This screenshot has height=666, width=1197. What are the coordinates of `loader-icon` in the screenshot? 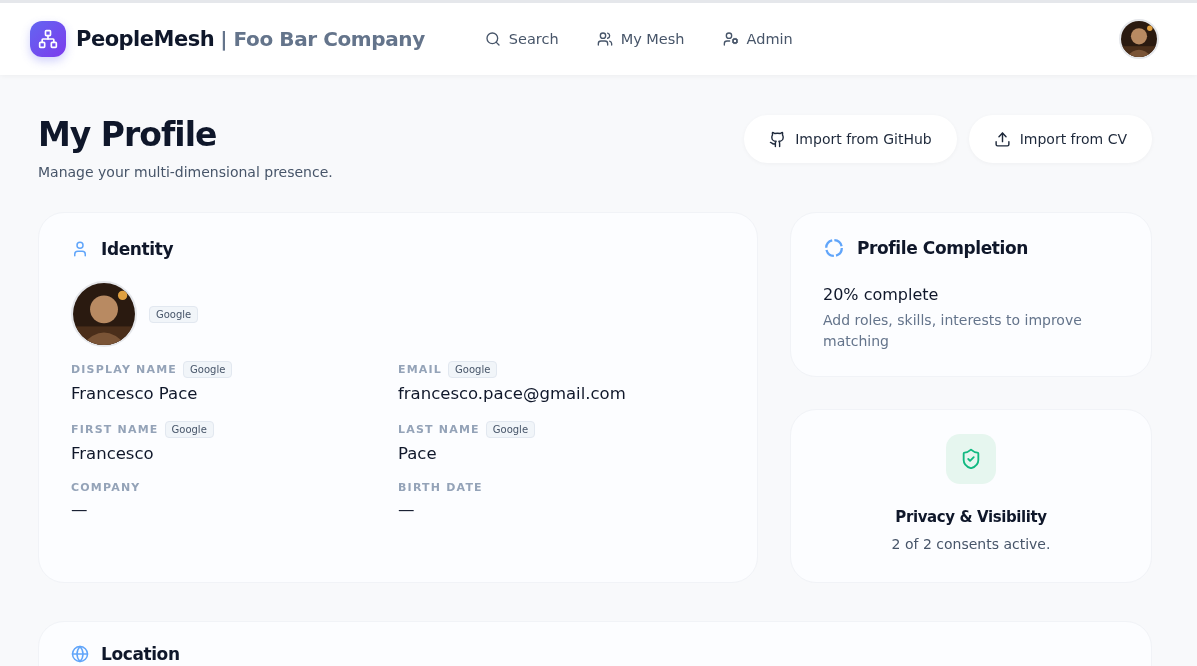 It's located at (834, 248).